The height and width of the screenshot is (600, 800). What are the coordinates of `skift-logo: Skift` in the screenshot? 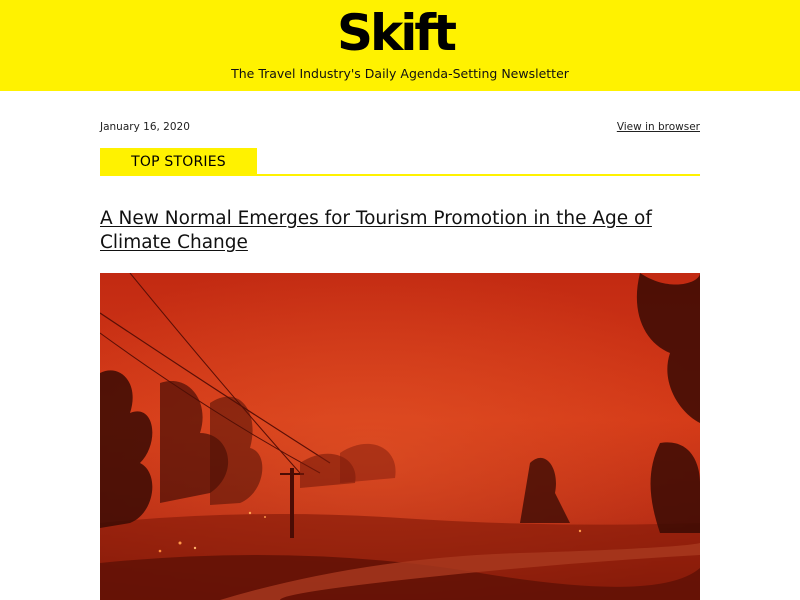 It's located at (397, 33).